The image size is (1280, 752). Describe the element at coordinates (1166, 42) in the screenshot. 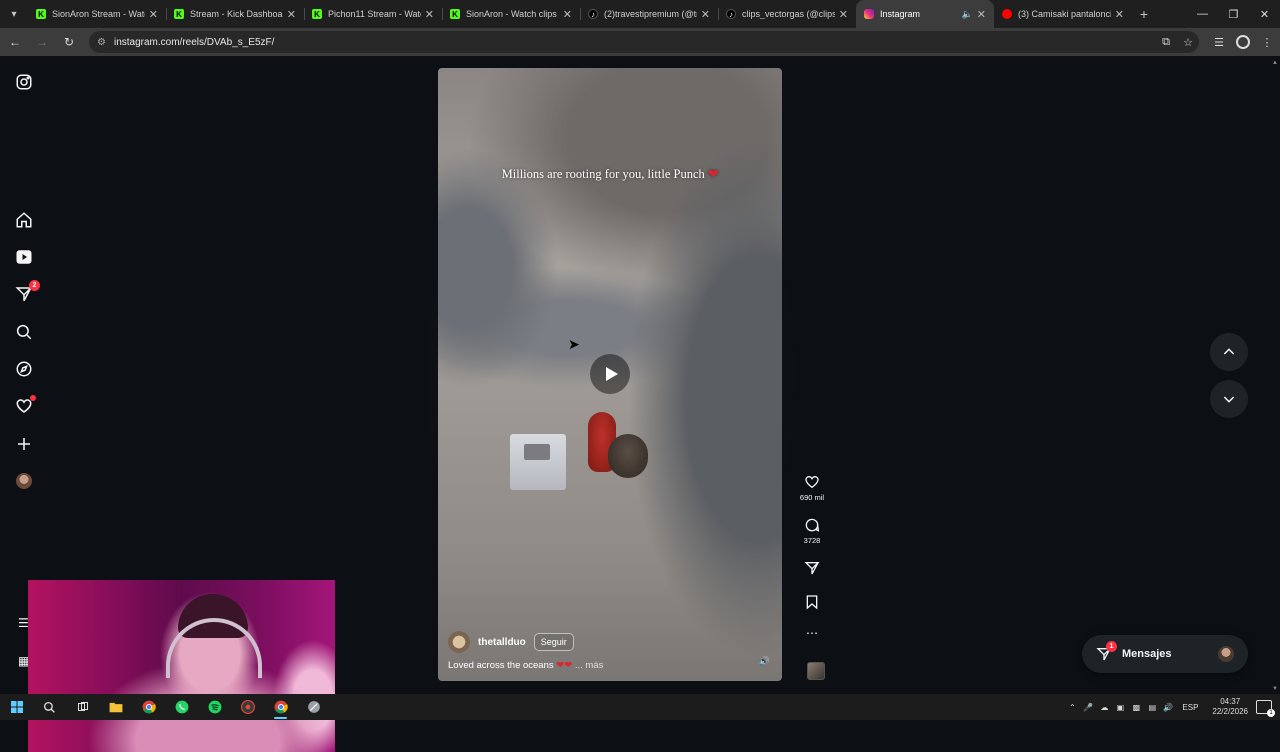

I see `install-app-icon: ⧉` at that location.